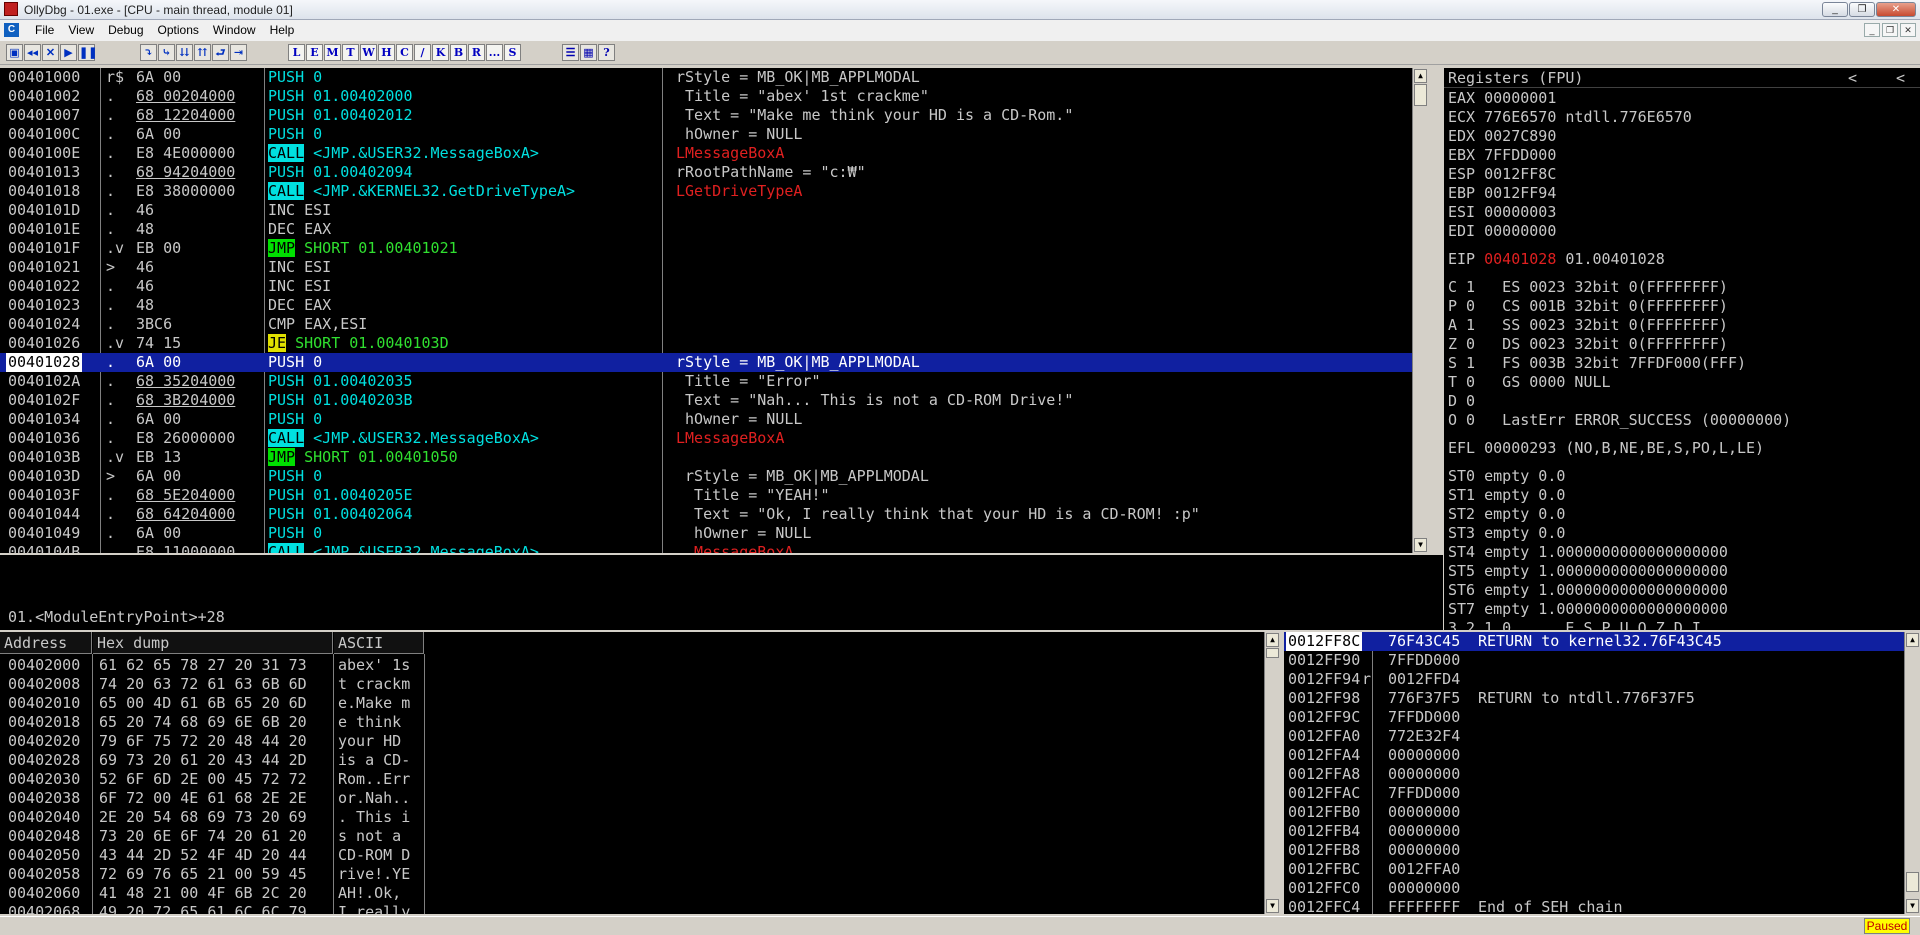 The height and width of the screenshot is (935, 1920). What do you see at coordinates (714, 286) in the screenshot?
I see `disasm-row: 00401022. 46 INC ESI` at bounding box center [714, 286].